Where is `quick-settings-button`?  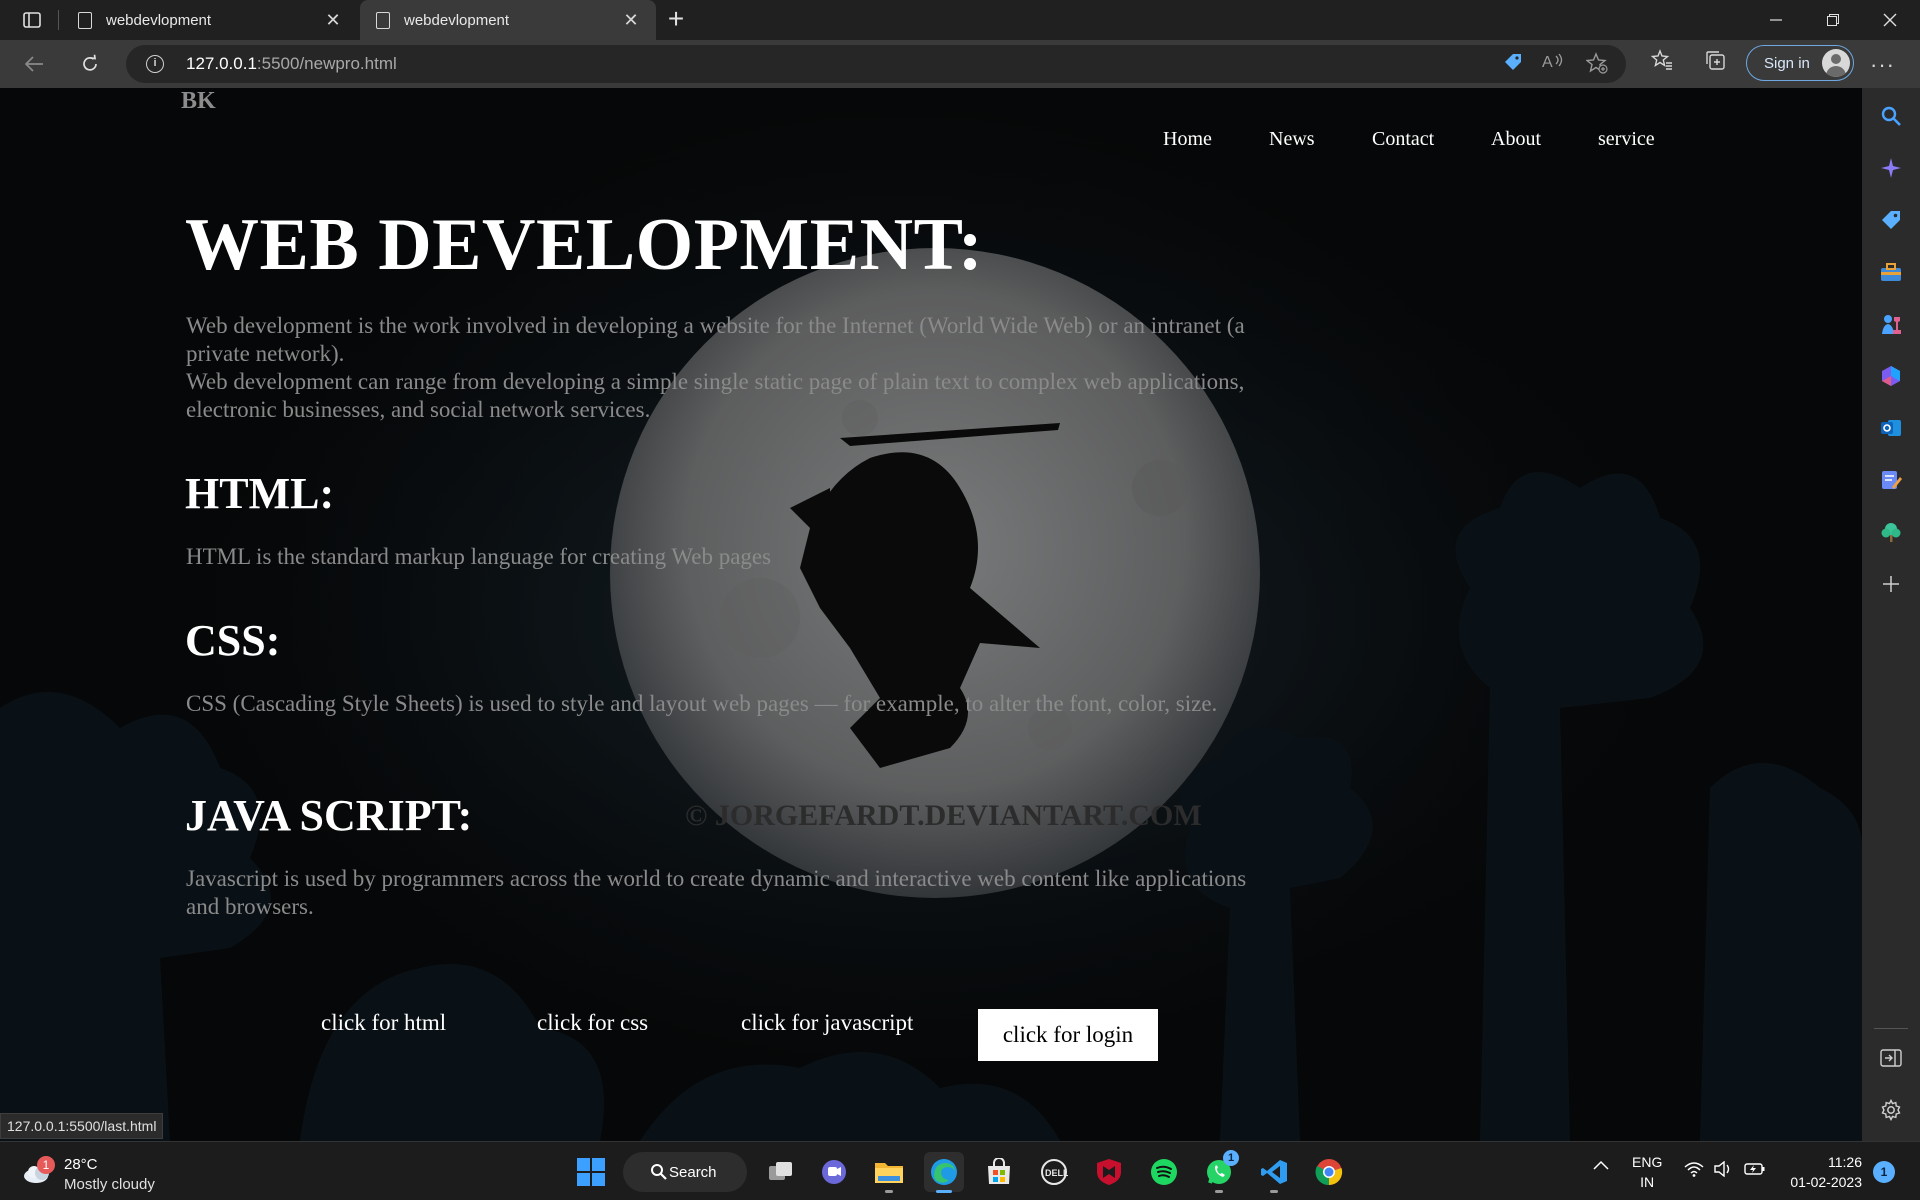
quick-settings-button is located at coordinates (1725, 1170).